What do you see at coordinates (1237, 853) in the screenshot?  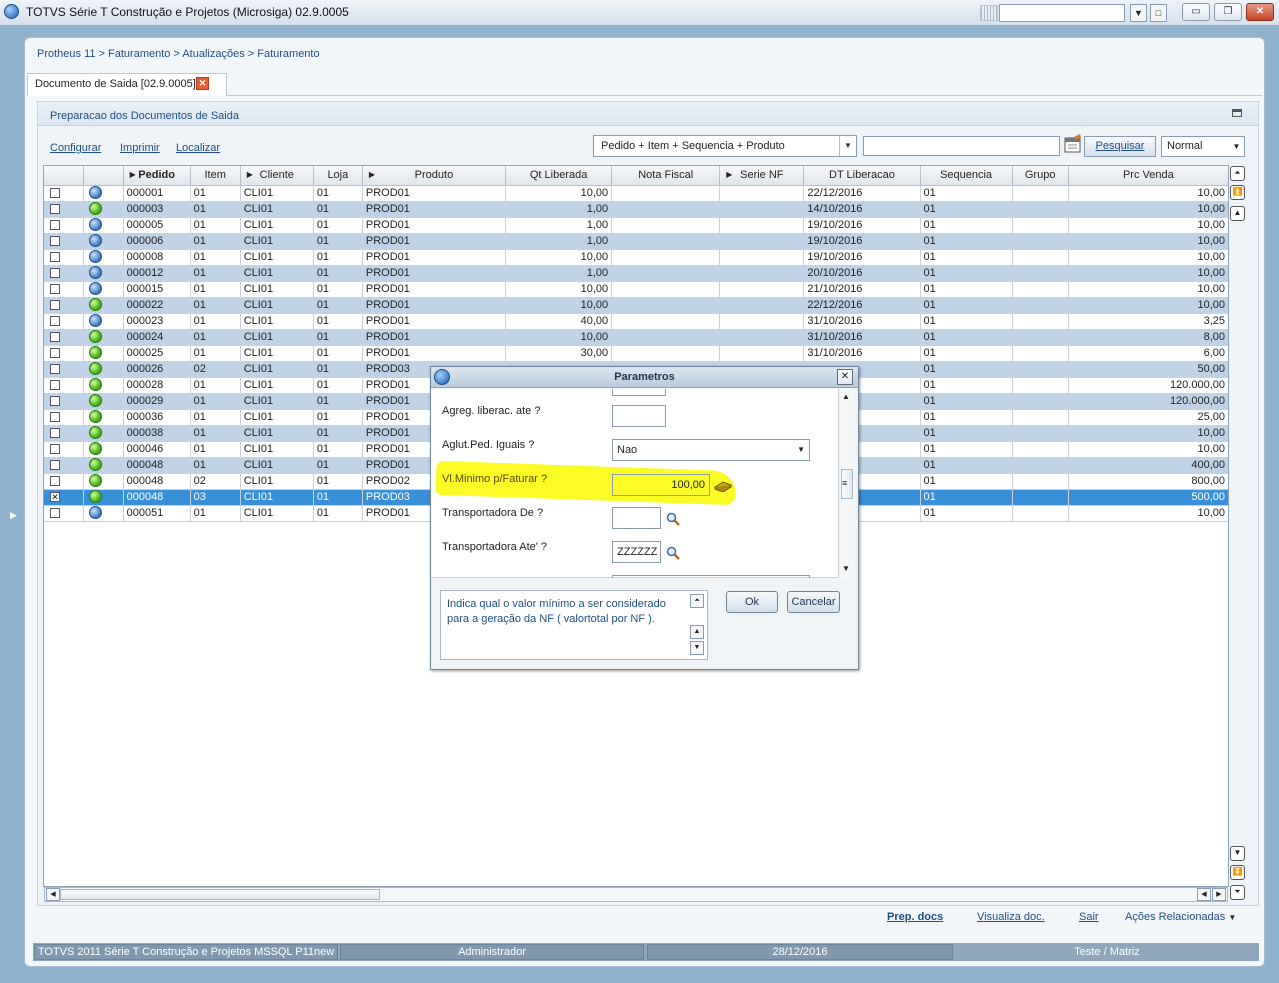 I see `move-down-icon: ▼` at bounding box center [1237, 853].